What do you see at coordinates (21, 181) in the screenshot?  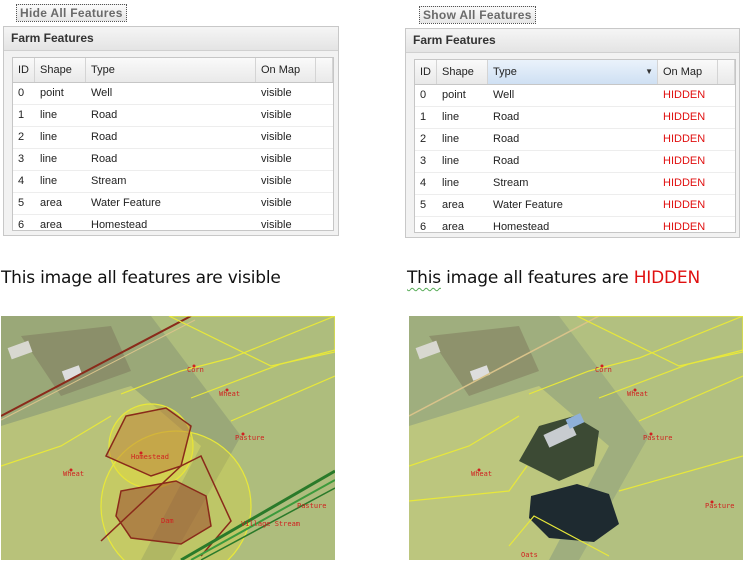 I see `cell-id: 4` at bounding box center [21, 181].